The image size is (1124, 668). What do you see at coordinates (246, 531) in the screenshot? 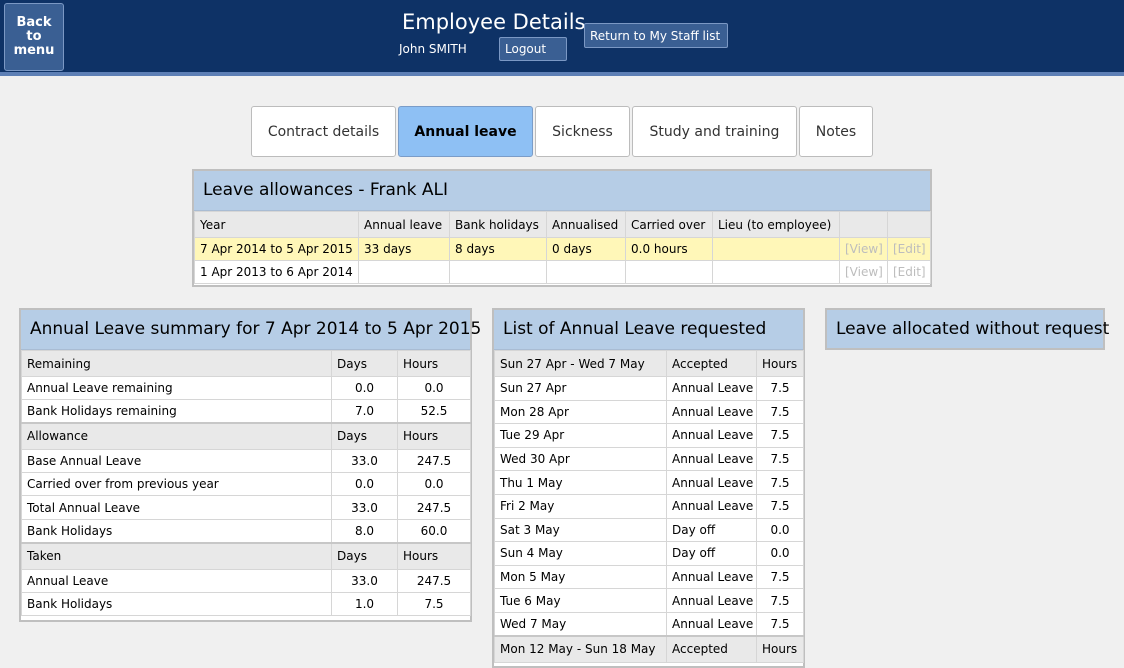
I see `table-row: Bank Holidays 8.0 60.0` at bounding box center [246, 531].